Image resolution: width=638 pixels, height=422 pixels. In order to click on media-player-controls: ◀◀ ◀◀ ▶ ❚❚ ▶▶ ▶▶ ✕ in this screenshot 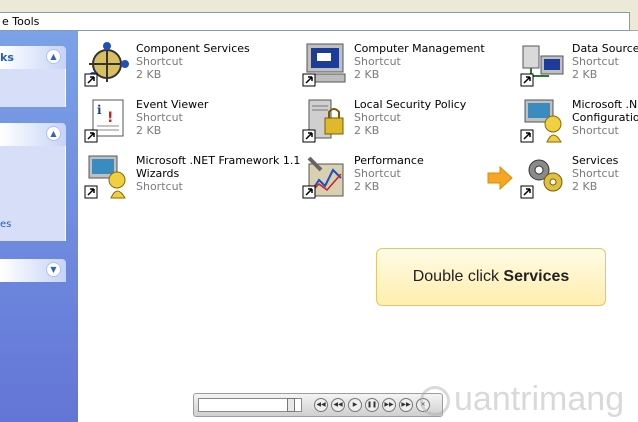, I will do `click(318, 405)`.